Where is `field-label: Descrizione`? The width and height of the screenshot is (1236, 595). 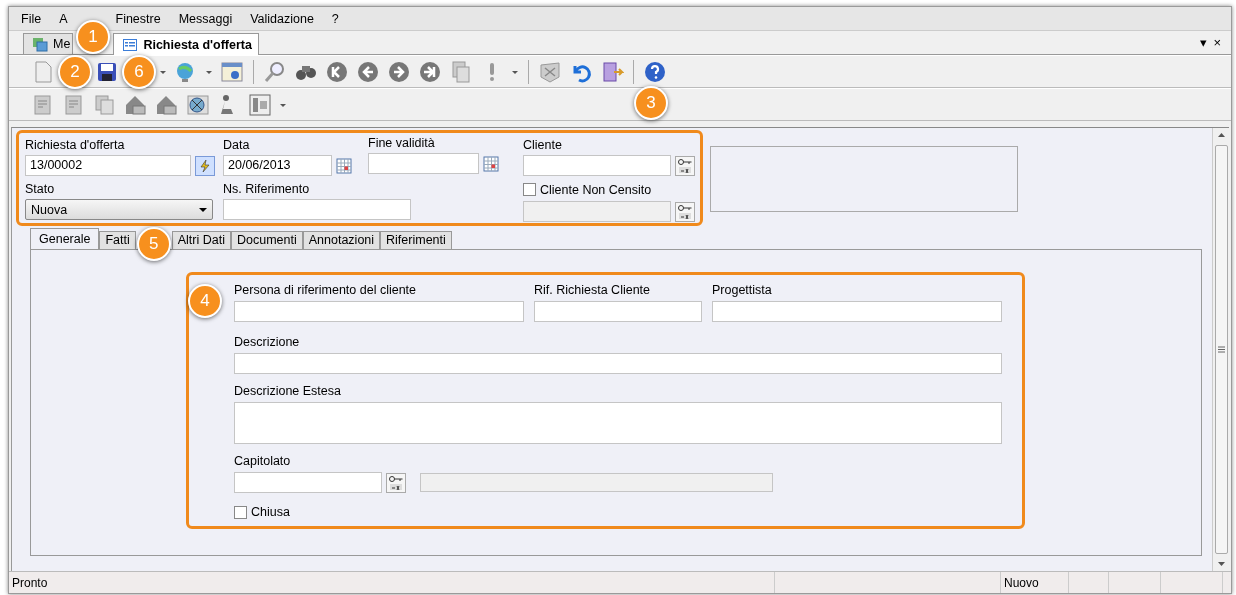
field-label: Descrizione is located at coordinates (267, 342).